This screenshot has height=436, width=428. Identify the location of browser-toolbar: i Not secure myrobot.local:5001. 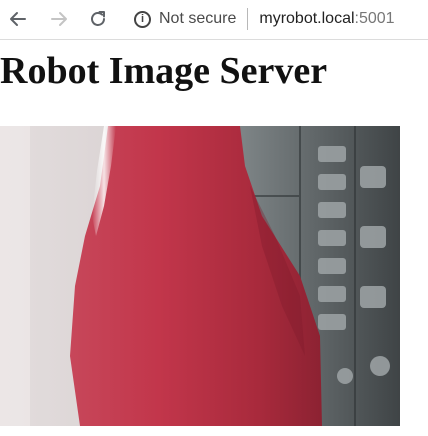
(214, 20).